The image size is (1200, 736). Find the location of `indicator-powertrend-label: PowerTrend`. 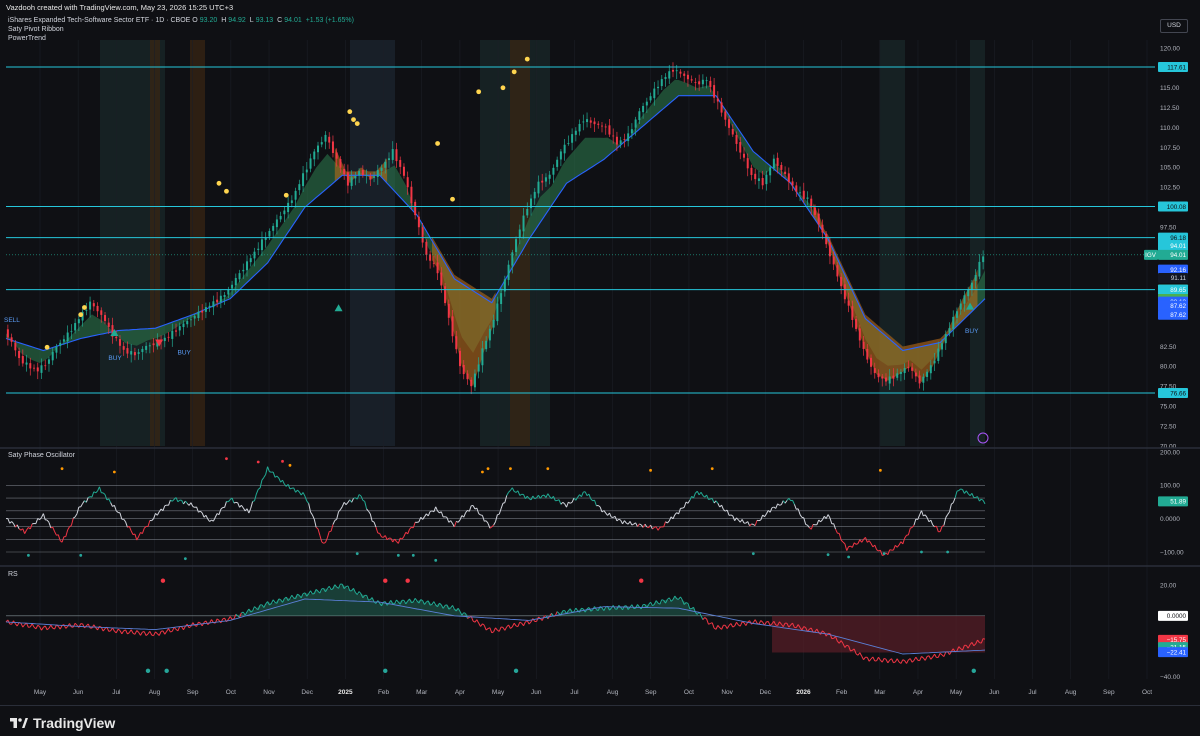

indicator-powertrend-label: PowerTrend is located at coordinates (27, 38).